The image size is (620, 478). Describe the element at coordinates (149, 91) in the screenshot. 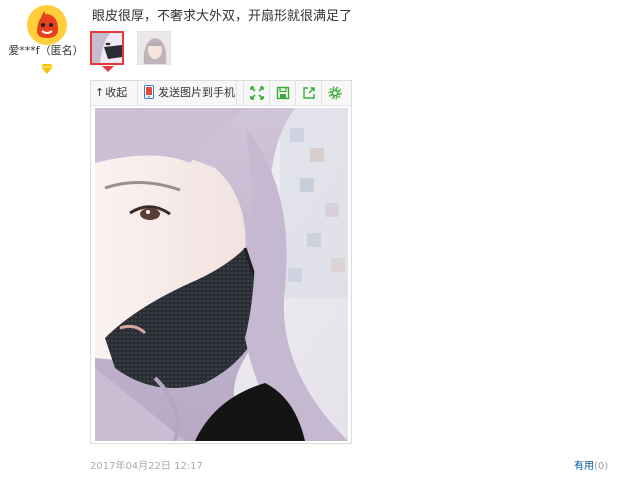

I see `phone-icon` at that location.